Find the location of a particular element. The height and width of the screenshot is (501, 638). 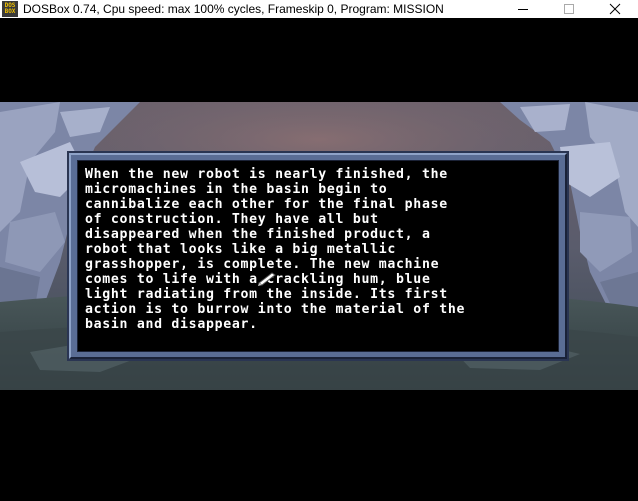

minimize-button is located at coordinates (523, 9).